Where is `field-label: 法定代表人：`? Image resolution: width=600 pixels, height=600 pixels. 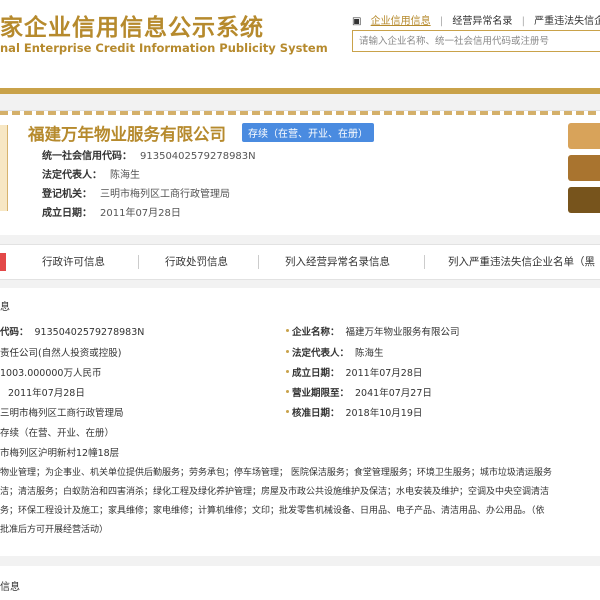
field-label: 法定代表人： is located at coordinates (72, 175).